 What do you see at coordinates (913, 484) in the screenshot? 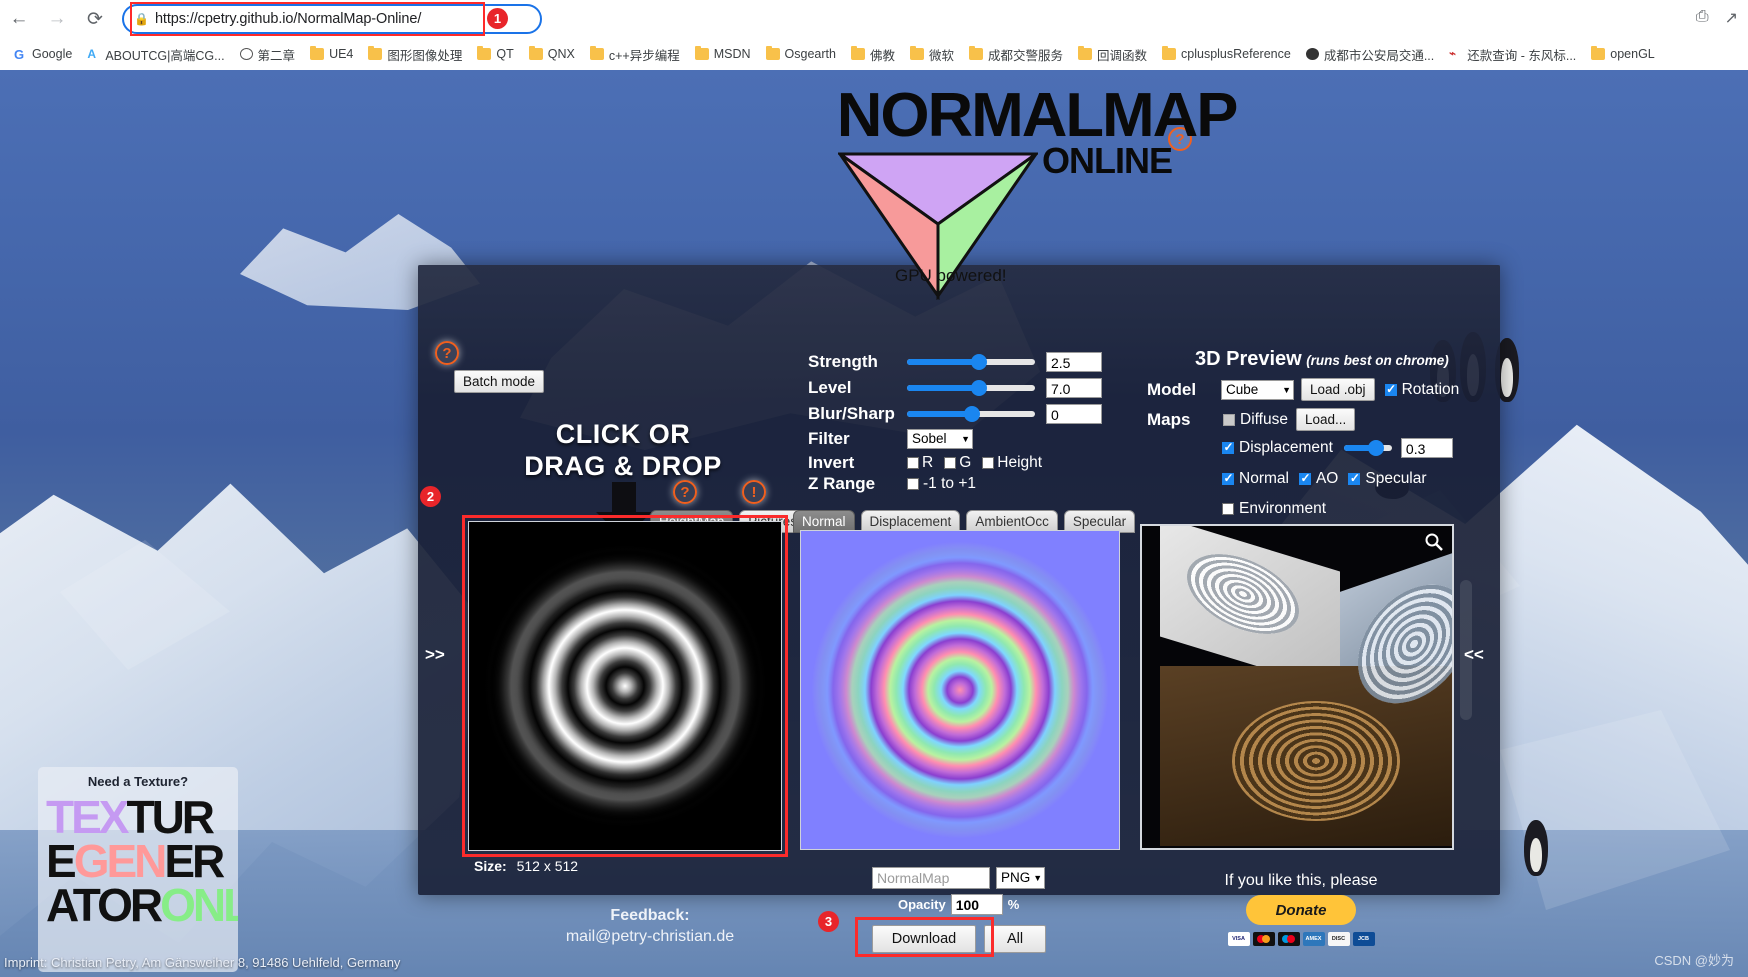
I see `zrange-checkbox` at bounding box center [913, 484].